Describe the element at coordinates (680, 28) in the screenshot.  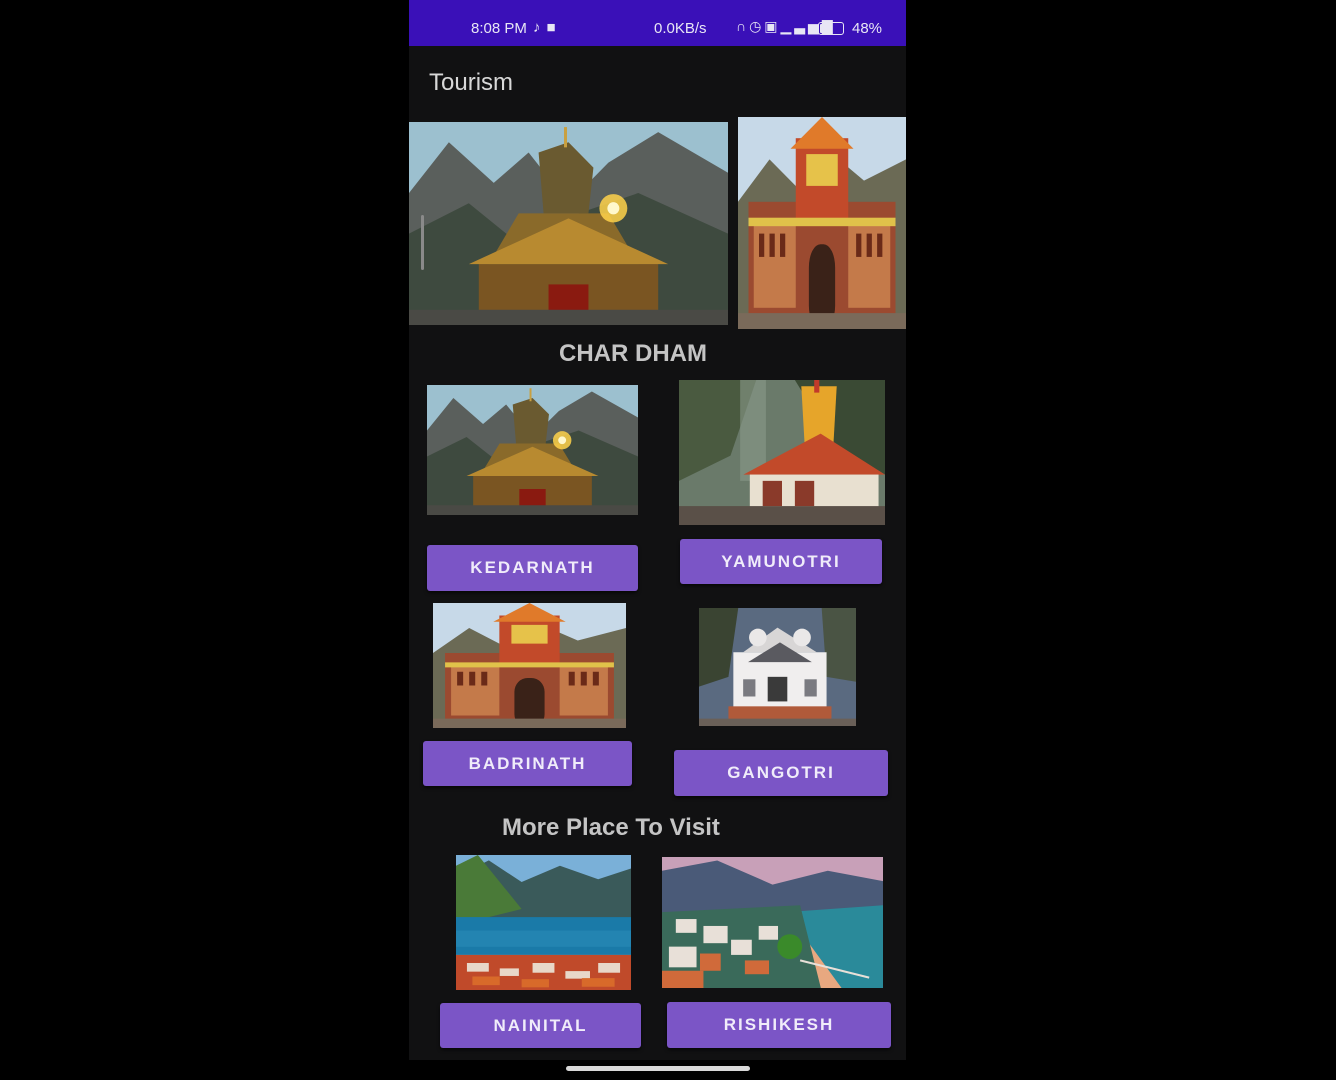
I see `network-speed: 0.0KB/s` at that location.